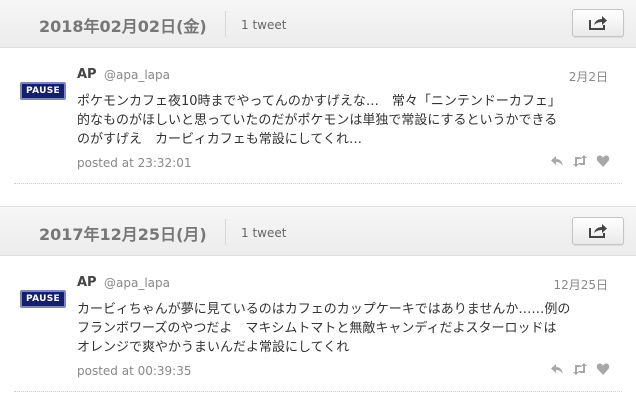  I want to click on posted-time: posted at 00:39:35, so click(134, 371).